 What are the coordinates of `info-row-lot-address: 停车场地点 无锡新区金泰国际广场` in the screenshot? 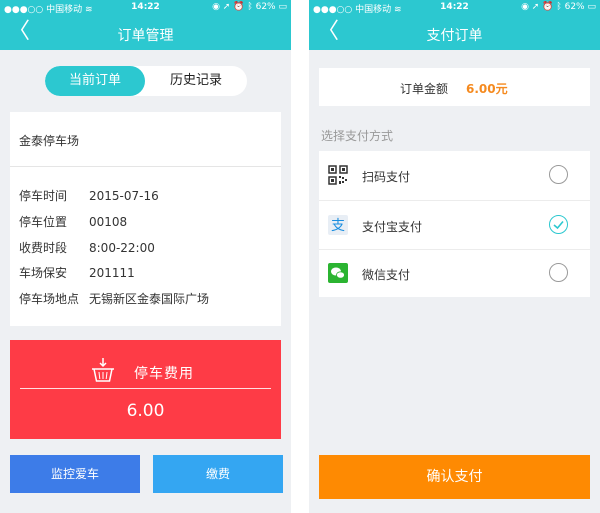 It's located at (114, 298).